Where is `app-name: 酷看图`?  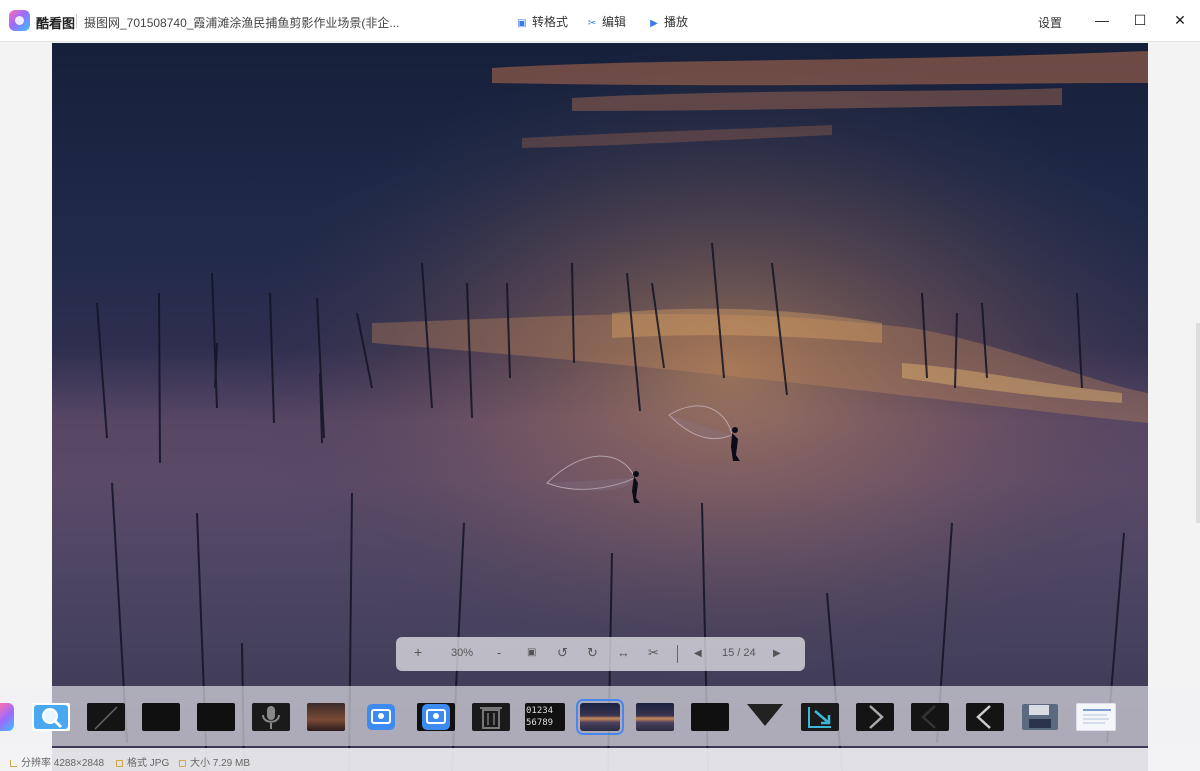
app-name: 酷看图 is located at coordinates (56, 23).